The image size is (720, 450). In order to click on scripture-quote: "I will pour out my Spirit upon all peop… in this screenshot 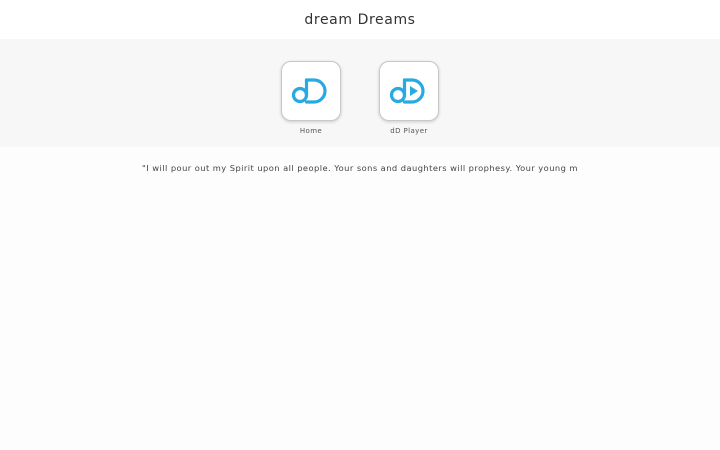, I will do `click(360, 168)`.